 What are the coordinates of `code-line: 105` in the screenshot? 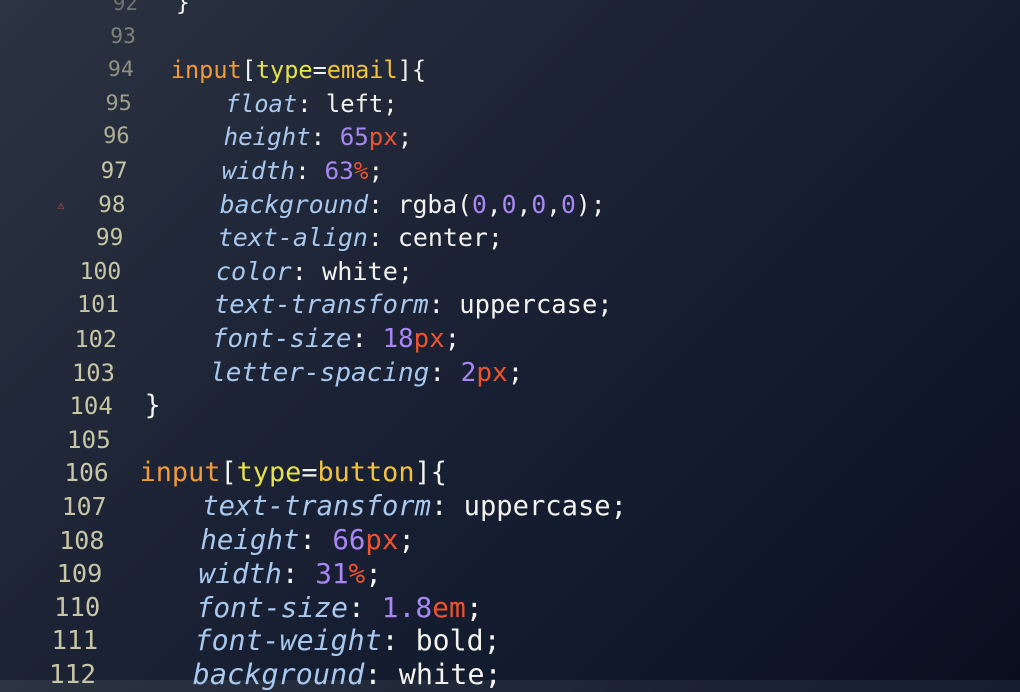 It's located at (510, 440).